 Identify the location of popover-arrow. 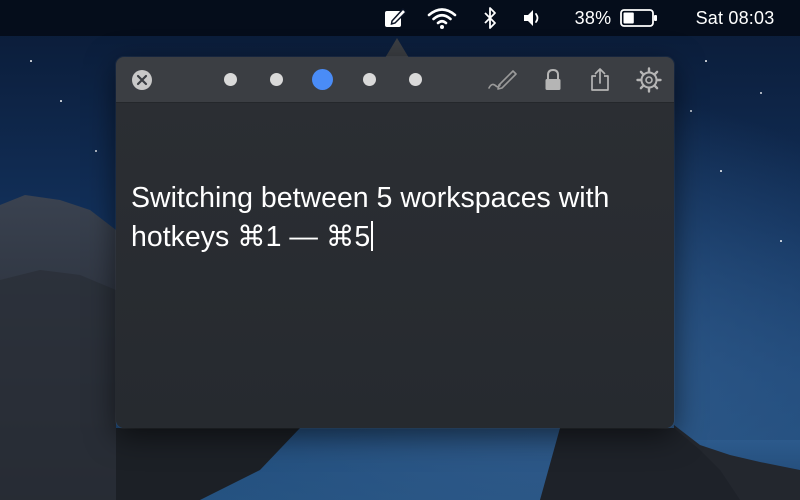
(397, 48).